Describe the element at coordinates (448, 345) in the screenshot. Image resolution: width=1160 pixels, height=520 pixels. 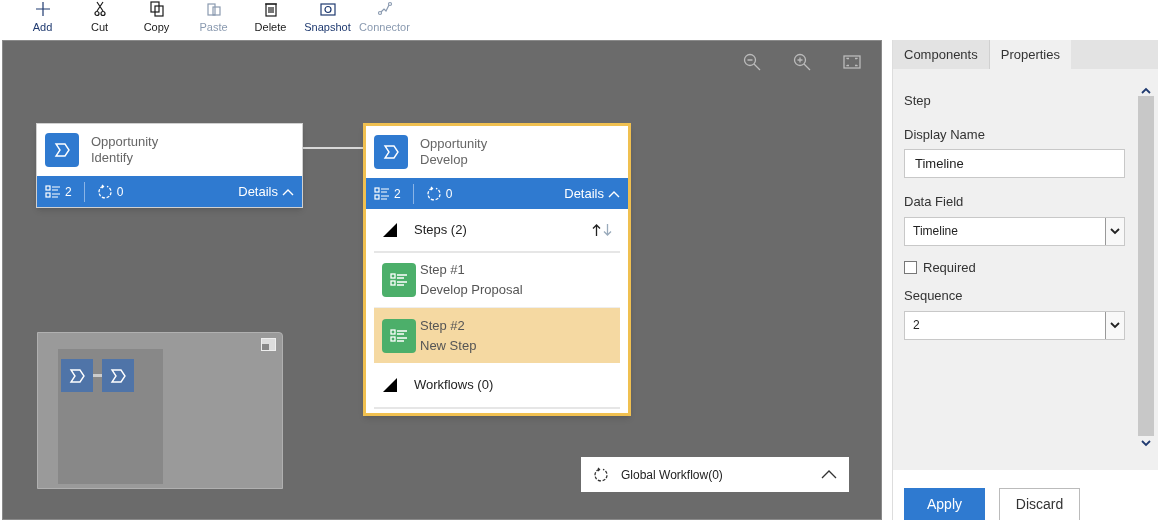
I see `step-name: New Step` at that location.